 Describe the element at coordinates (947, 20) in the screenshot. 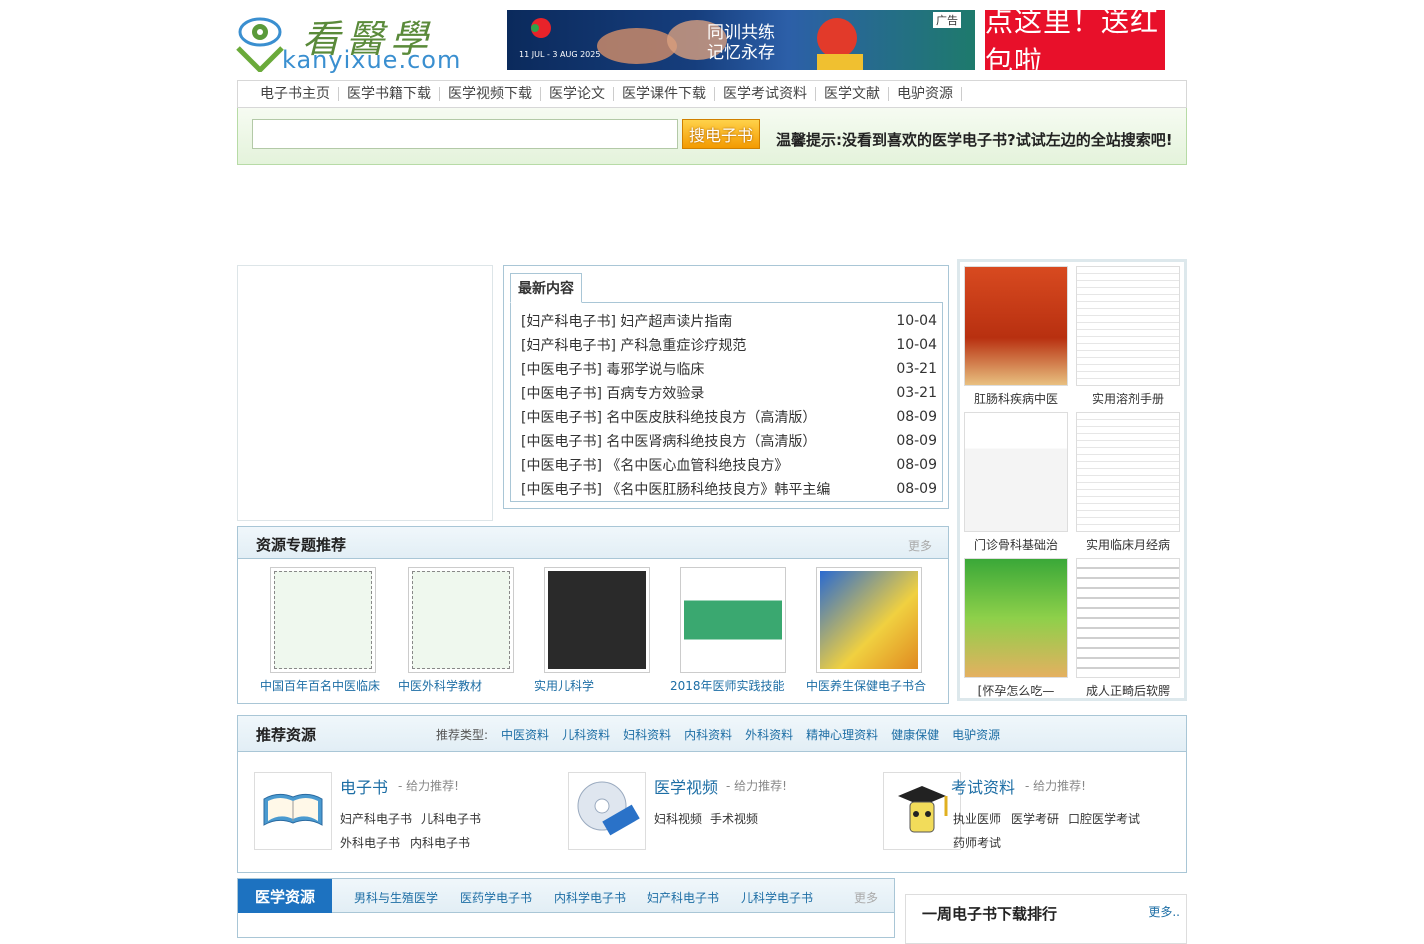

I see `ad-tag: 广告` at that location.